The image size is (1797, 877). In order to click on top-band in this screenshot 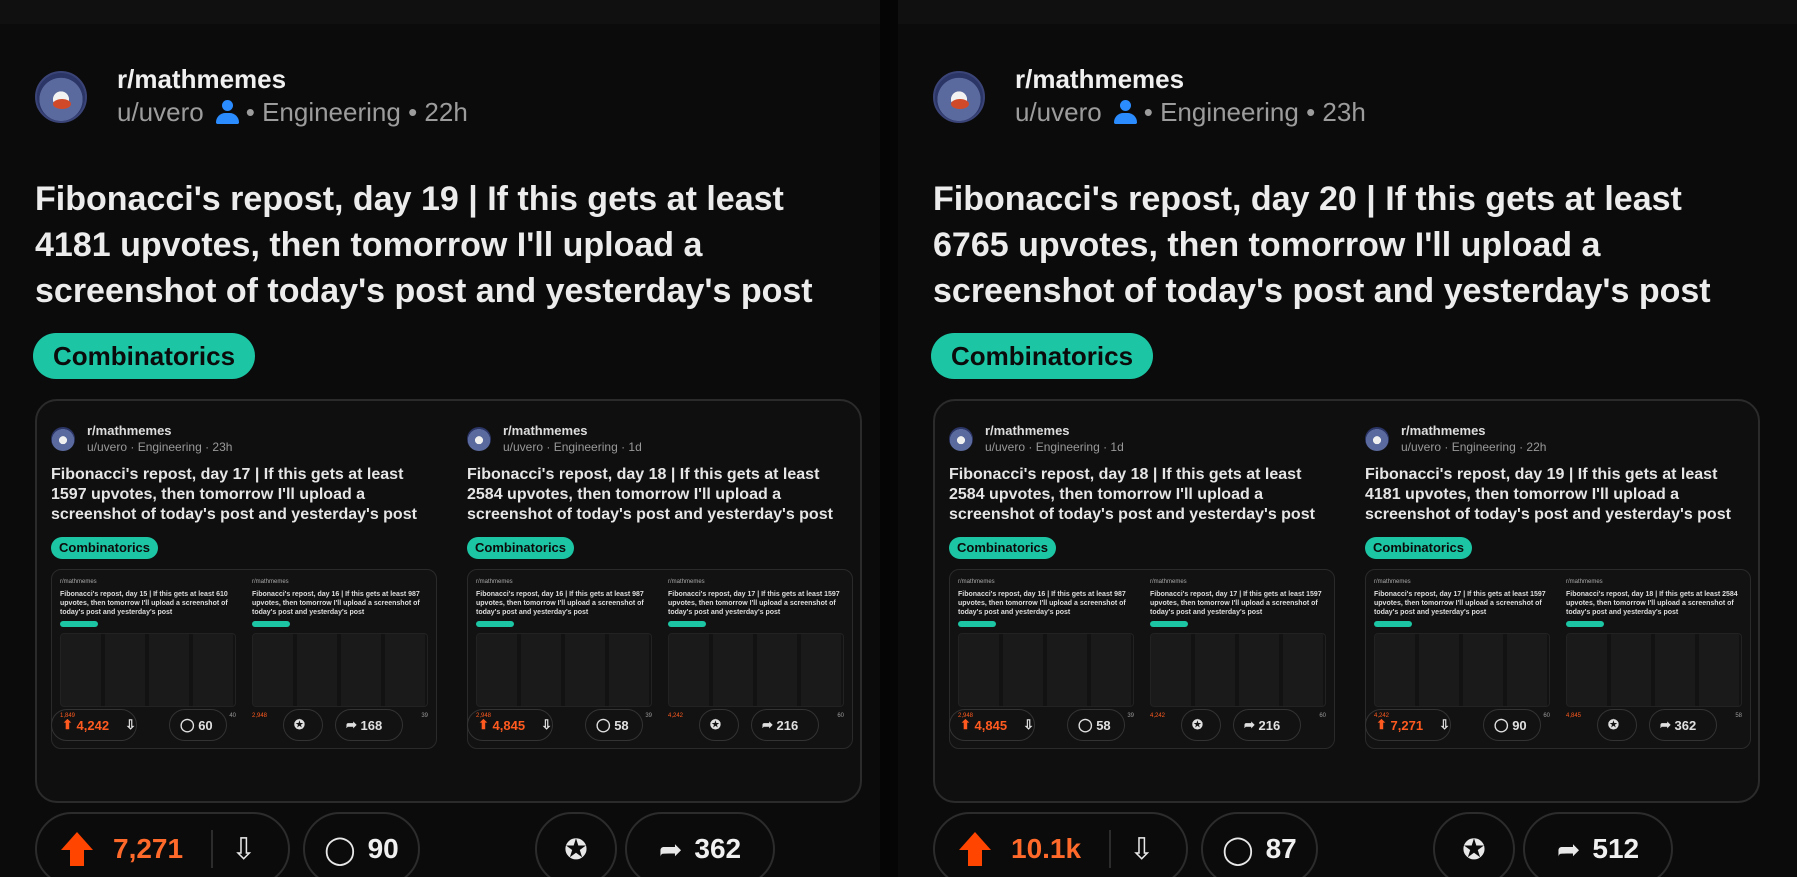, I will do `click(898, 12)`.